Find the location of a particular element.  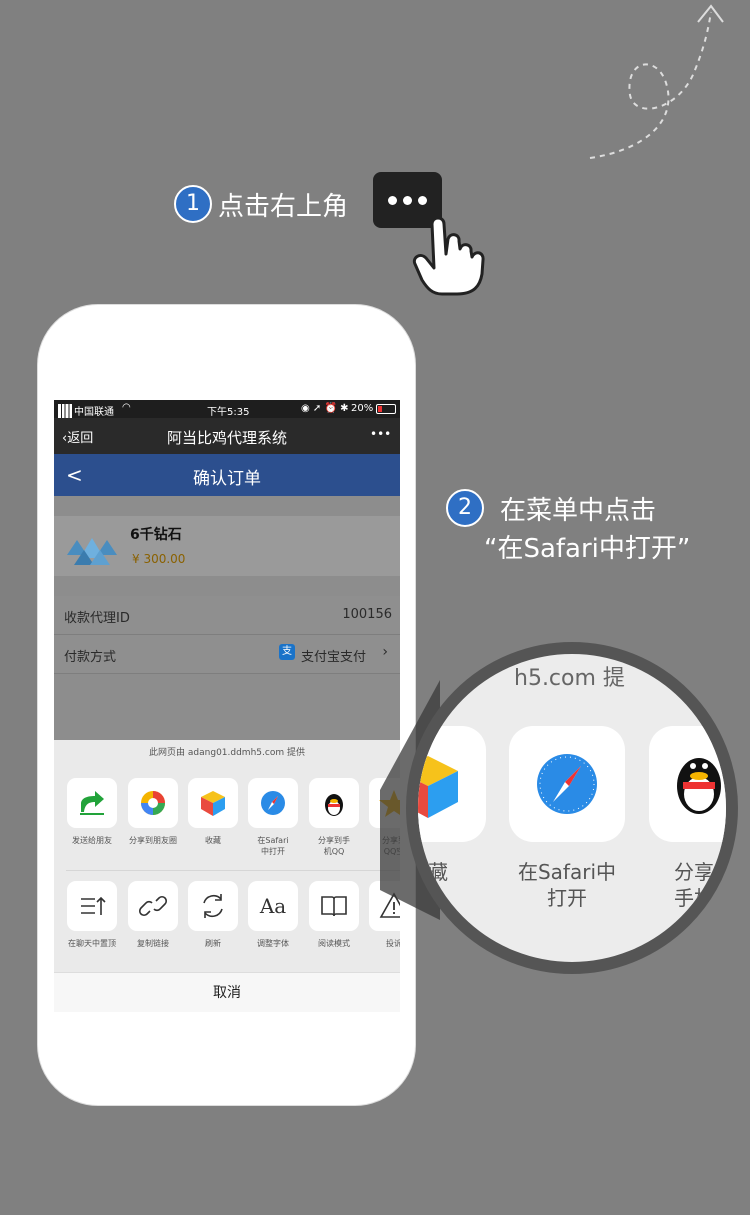

link-icon is located at coordinates (153, 906).